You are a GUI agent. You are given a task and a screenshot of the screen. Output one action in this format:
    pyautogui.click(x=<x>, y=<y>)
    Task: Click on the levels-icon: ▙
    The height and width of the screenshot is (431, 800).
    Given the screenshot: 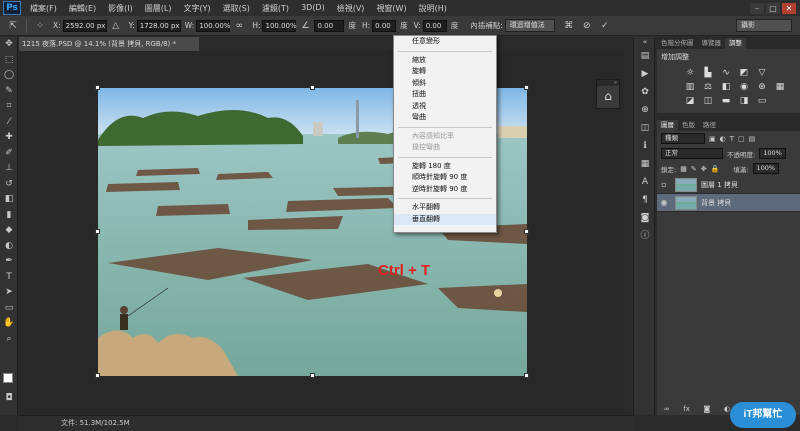 What is the action you would take?
    pyautogui.click(x=708, y=73)
    